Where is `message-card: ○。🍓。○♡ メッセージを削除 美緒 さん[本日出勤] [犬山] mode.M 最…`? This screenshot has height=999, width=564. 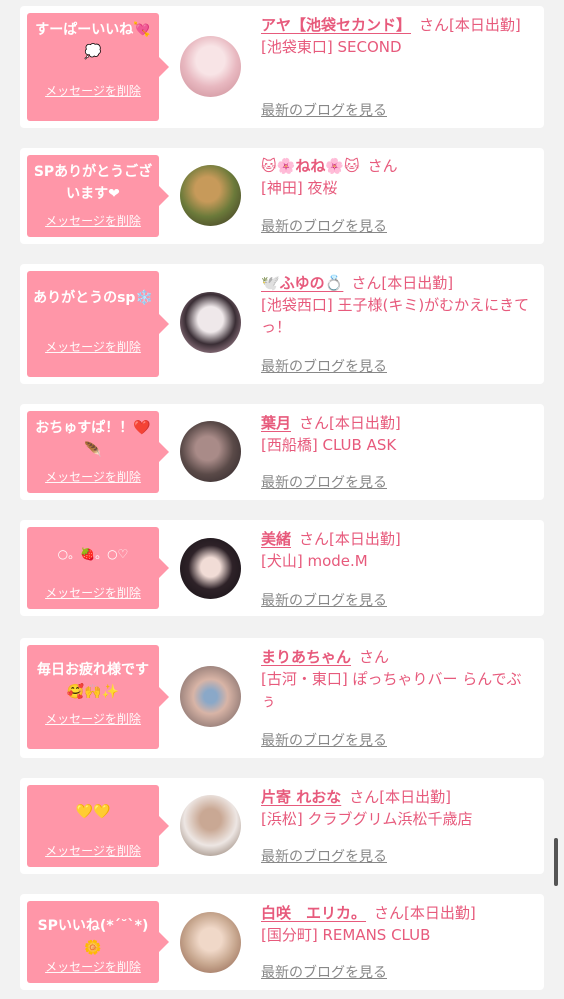 message-card: ○。🍓。○♡ メッセージを削除 美緒 さん[本日出勤] [犬山] mode.M 最… is located at coordinates (282, 568).